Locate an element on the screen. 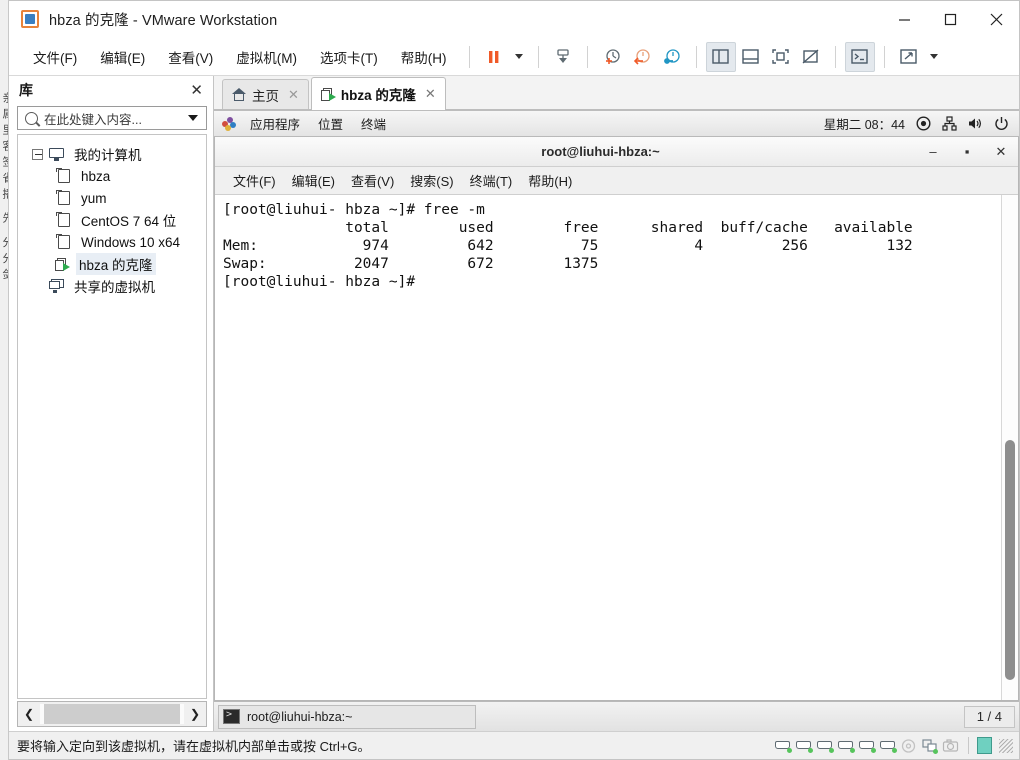  recording-indicator-icon is located at coordinates (923, 124).